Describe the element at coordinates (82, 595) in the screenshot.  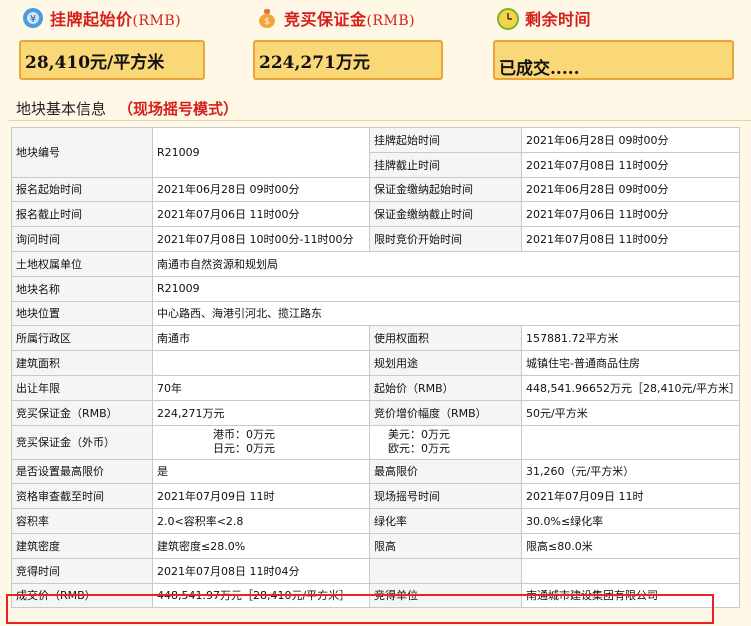
I see `cell-label: 成交价（RMB）` at that location.